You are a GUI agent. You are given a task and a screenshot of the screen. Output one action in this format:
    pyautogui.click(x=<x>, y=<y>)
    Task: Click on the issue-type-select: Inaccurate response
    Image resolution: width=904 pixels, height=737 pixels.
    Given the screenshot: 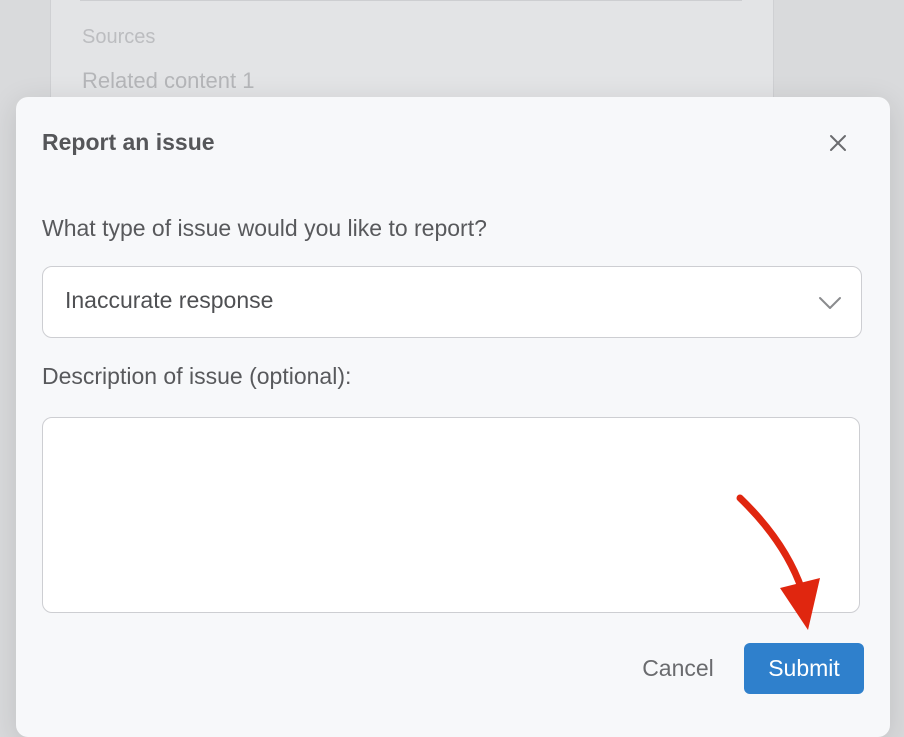 What is the action you would take?
    pyautogui.click(x=452, y=302)
    